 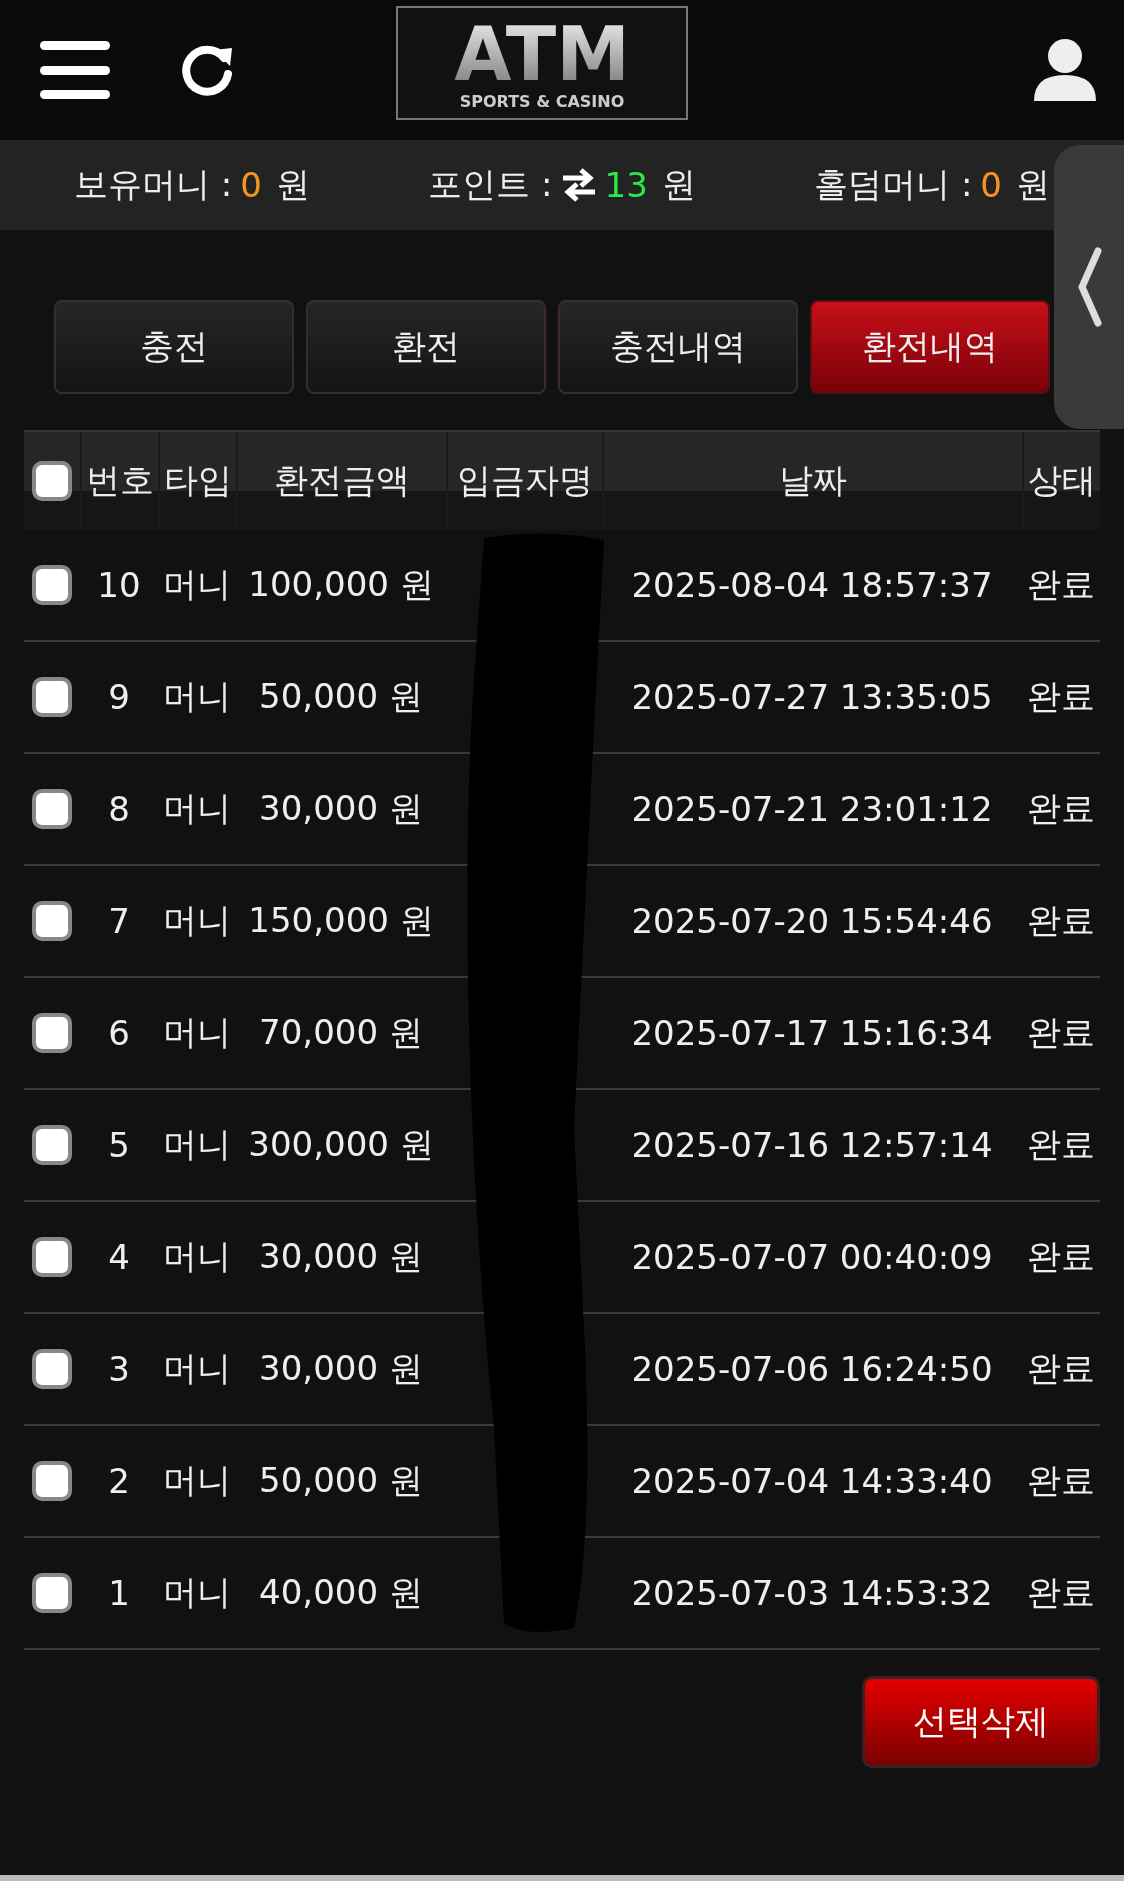 What do you see at coordinates (981, 1722) in the screenshot?
I see `delete-selected-button: 선택삭제` at bounding box center [981, 1722].